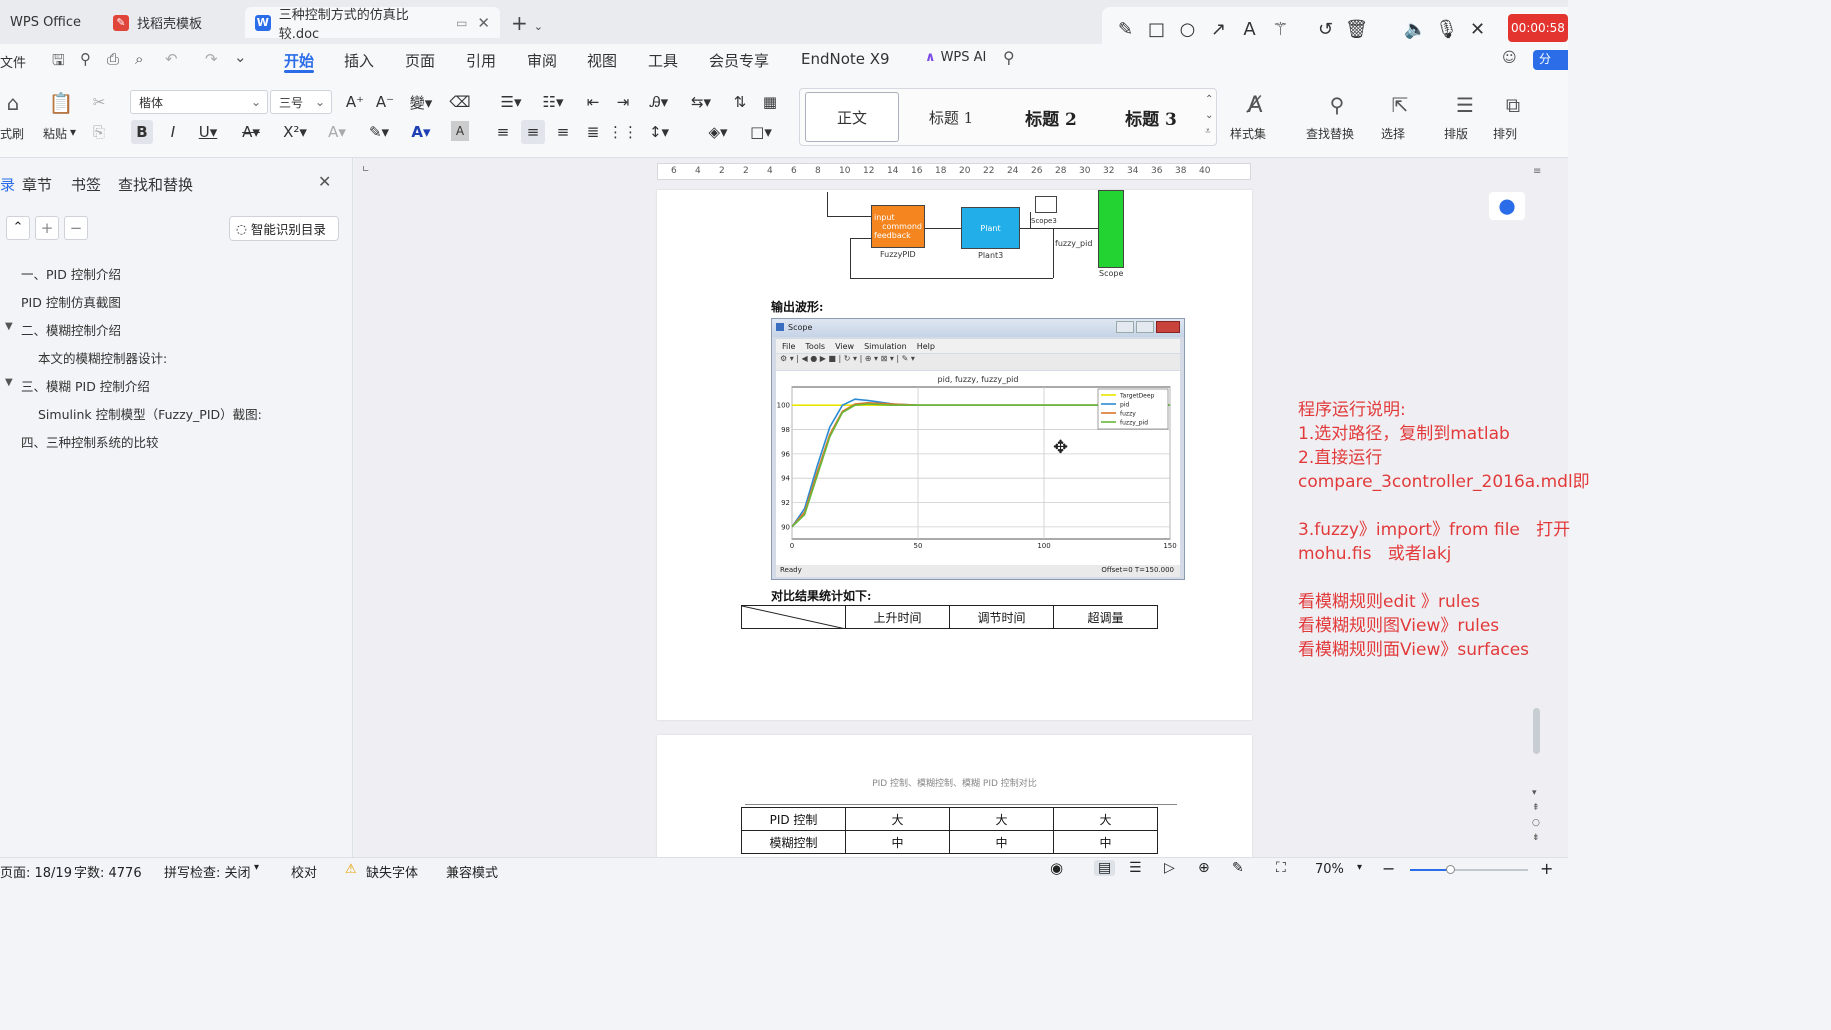 This screenshot has height=1030, width=1831. Describe the element at coordinates (1009, 57) in the screenshot. I see `search-icon: ⚲` at that location.